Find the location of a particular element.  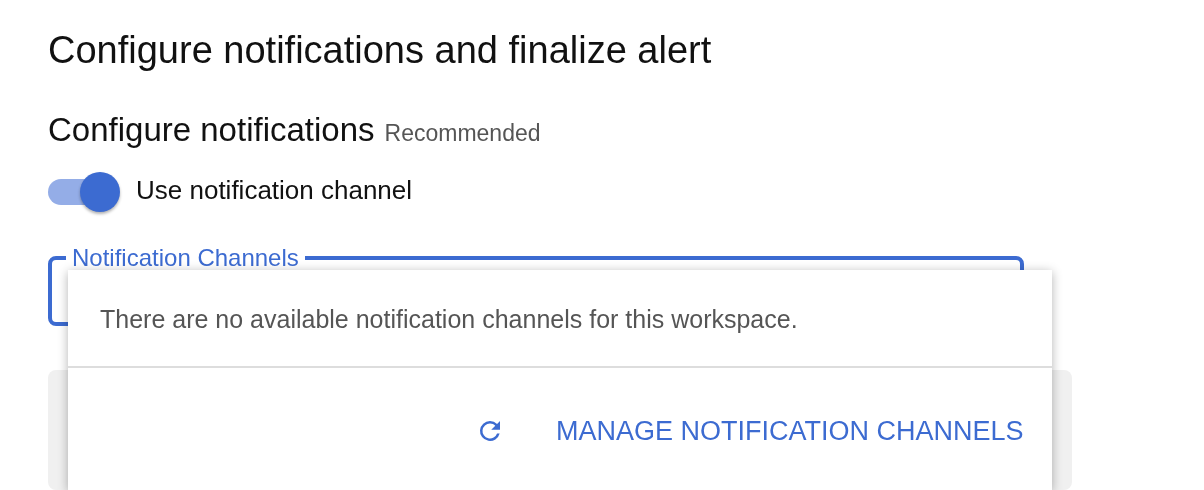

page-title: Configure notifications and finalize alert is located at coordinates (380, 50).